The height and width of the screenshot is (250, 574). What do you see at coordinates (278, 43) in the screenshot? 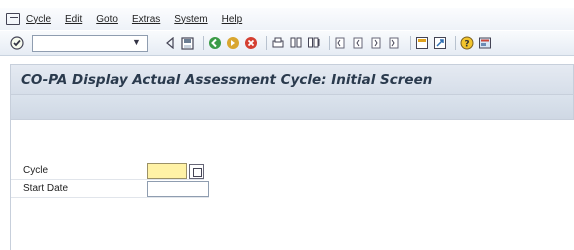
I see `print-icon` at bounding box center [278, 43].